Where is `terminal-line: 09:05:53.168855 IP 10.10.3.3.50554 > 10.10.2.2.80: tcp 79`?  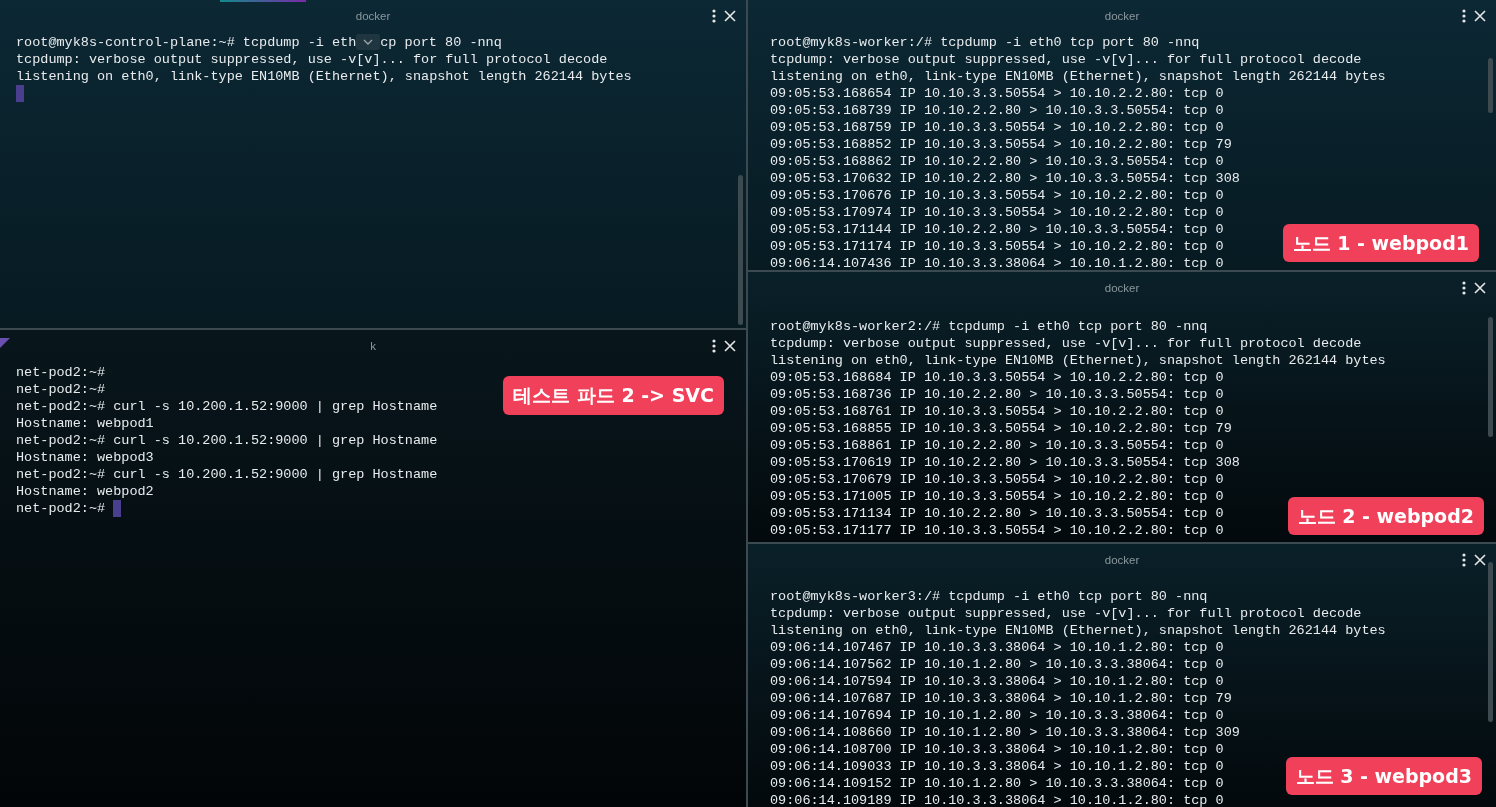
terminal-line: 09:05:53.168855 IP 10.10.3.3.50554 > 10.10.2.2.80: tcp 79 is located at coordinates (1001, 428).